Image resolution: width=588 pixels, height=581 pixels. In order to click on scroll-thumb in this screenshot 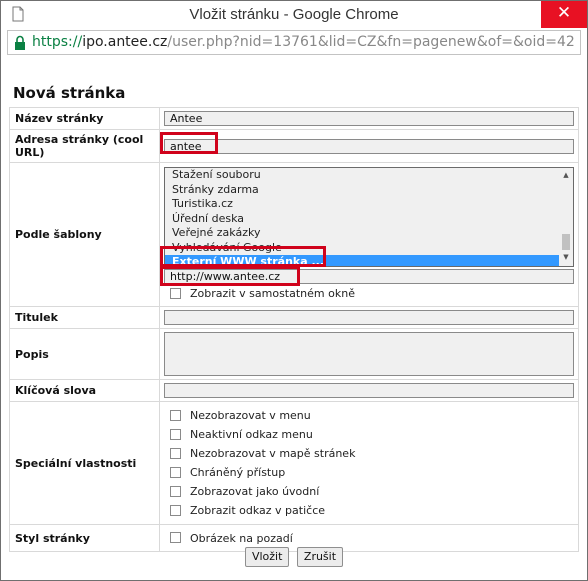, I will do `click(566, 242)`.